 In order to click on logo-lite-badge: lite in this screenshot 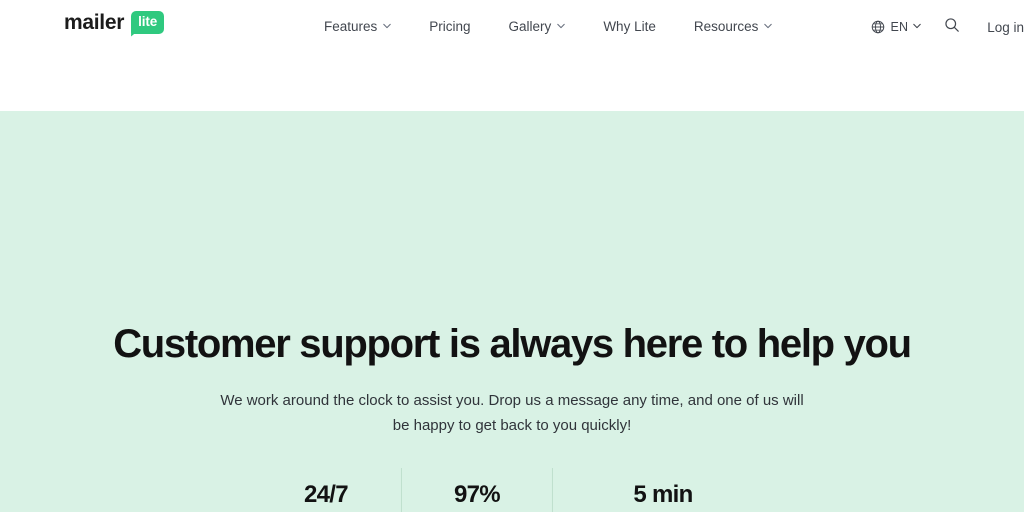, I will do `click(148, 22)`.